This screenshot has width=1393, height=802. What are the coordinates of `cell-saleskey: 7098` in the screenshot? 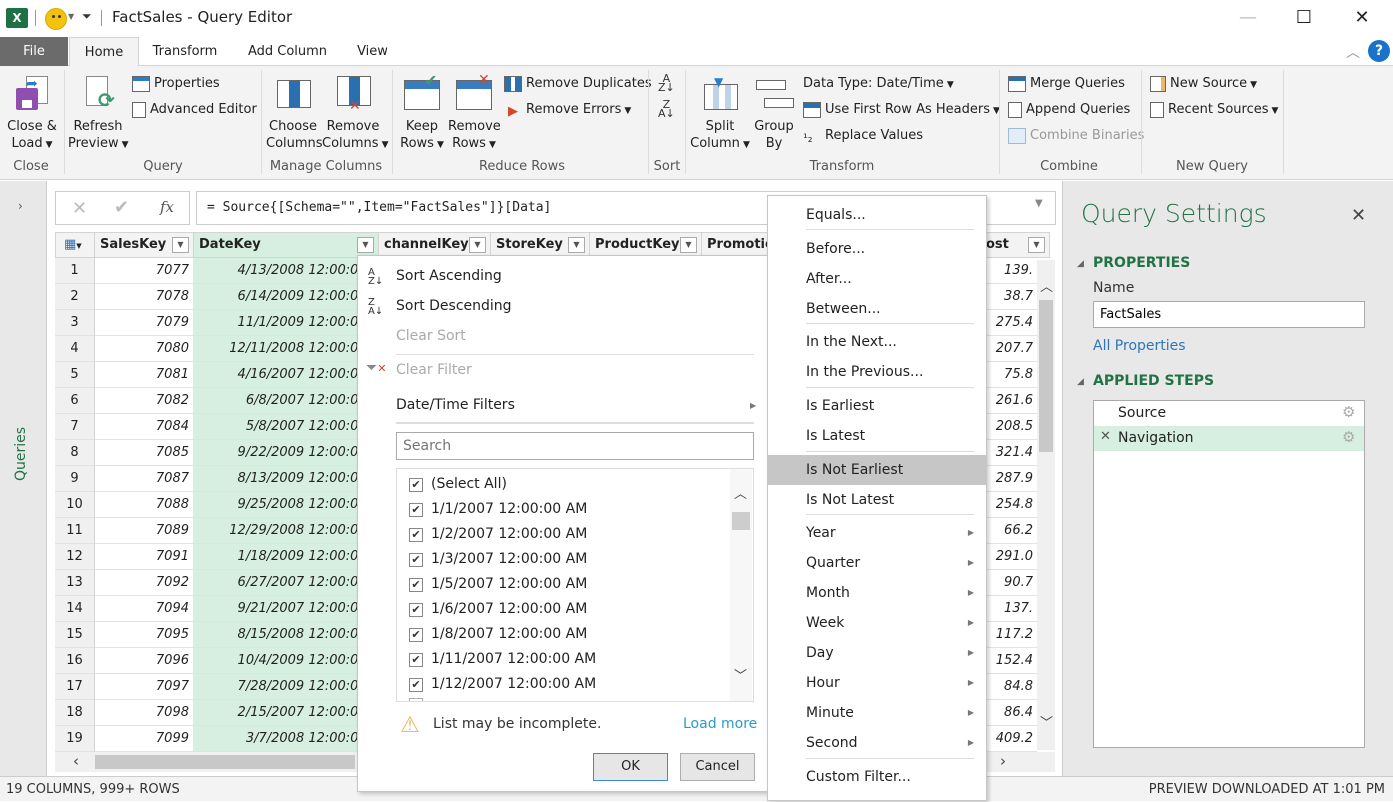 It's located at (144, 713).